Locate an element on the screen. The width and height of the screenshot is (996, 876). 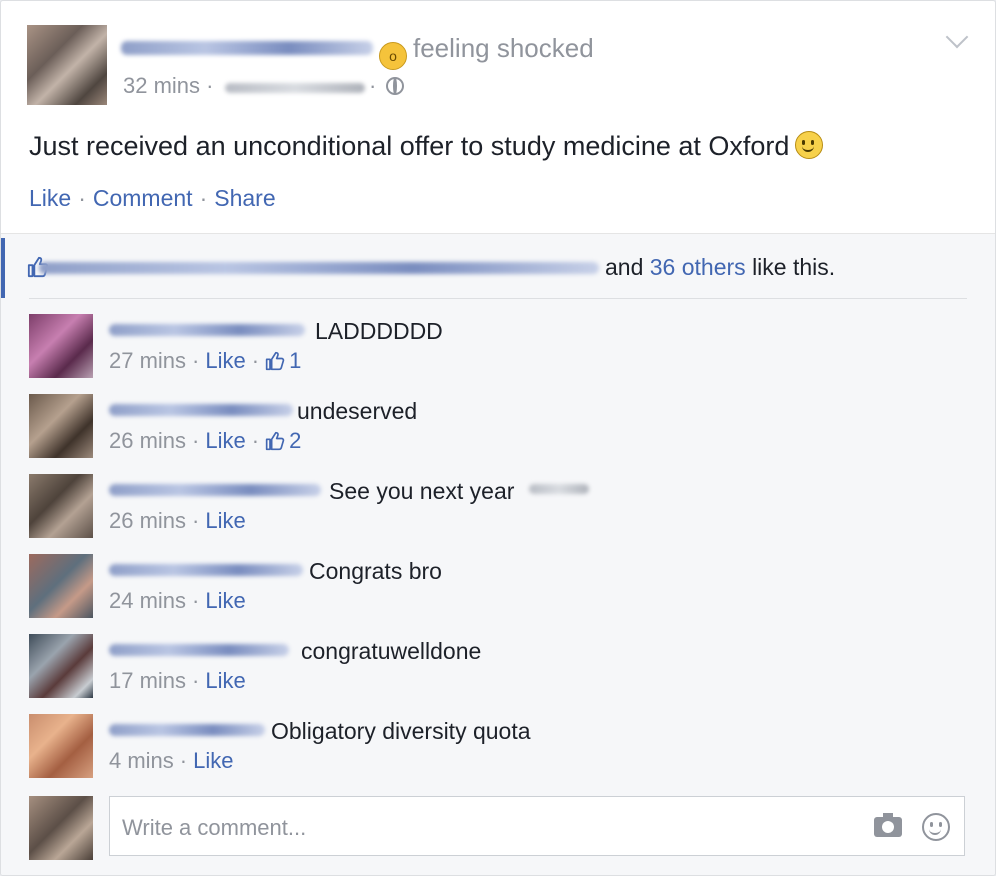
emoji-icon is located at coordinates (936, 827).